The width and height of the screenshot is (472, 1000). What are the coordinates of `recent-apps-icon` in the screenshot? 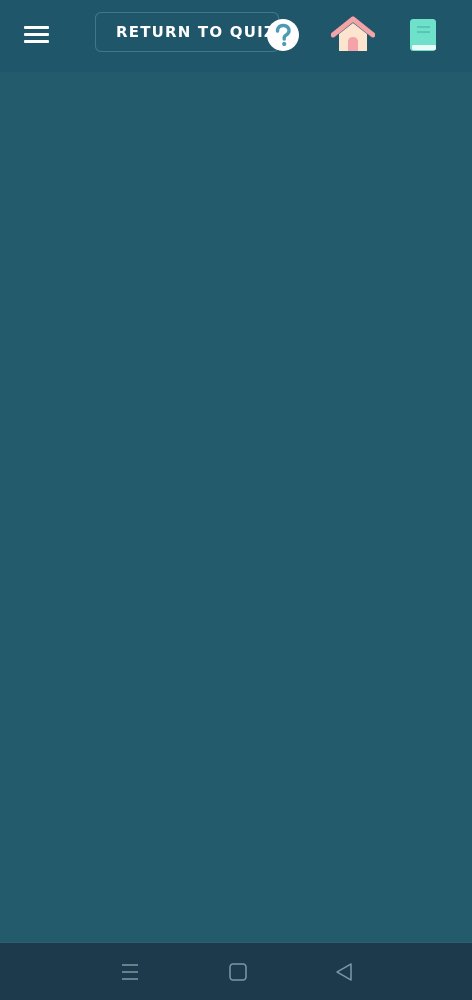 It's located at (130, 972).